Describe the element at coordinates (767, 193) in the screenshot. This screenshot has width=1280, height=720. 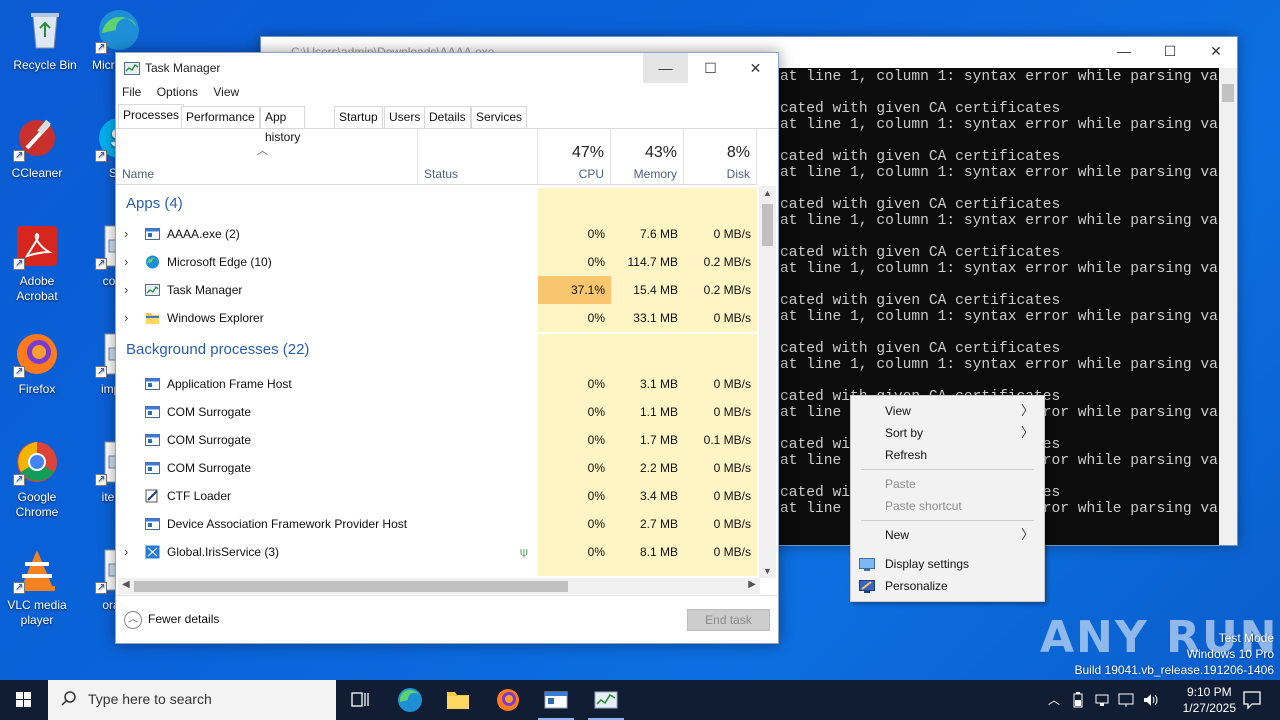
I see `scroll-up-icon: ▲` at that location.